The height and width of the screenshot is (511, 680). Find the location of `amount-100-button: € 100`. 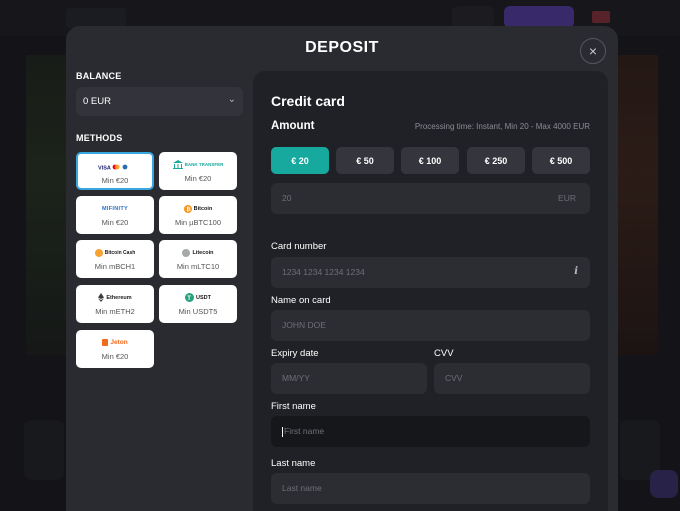

amount-100-button: € 100 is located at coordinates (430, 160).